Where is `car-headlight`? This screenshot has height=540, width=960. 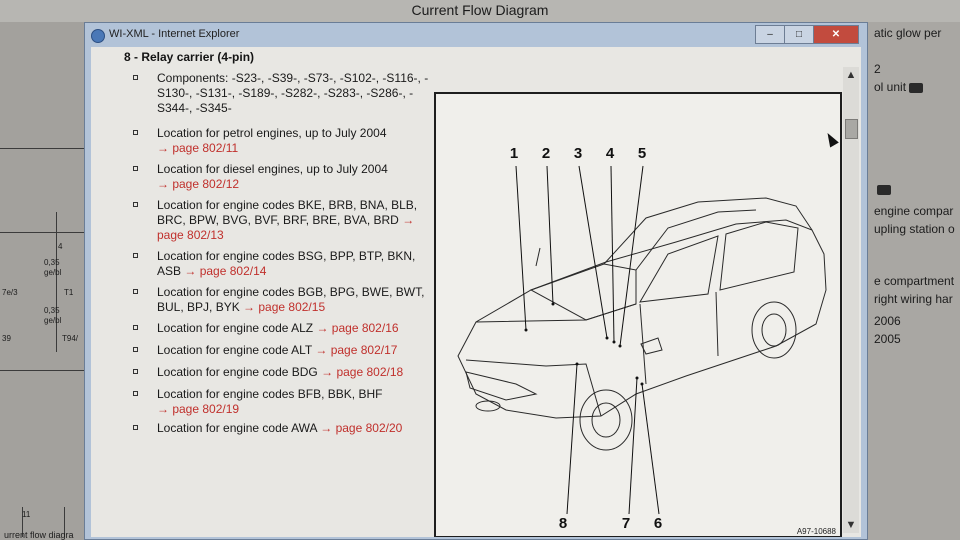 car-headlight is located at coordinates (501, 386).